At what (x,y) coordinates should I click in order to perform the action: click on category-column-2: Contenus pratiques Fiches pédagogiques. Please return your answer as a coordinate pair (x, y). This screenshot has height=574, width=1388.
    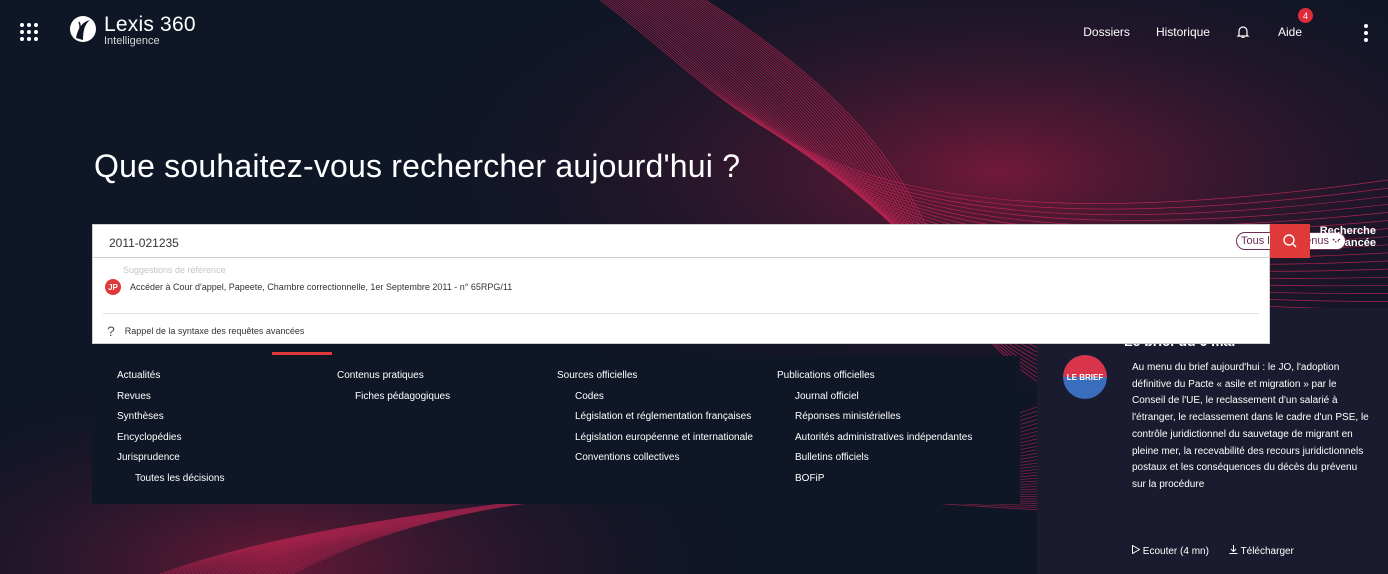
    Looking at the image, I should click on (393, 390).